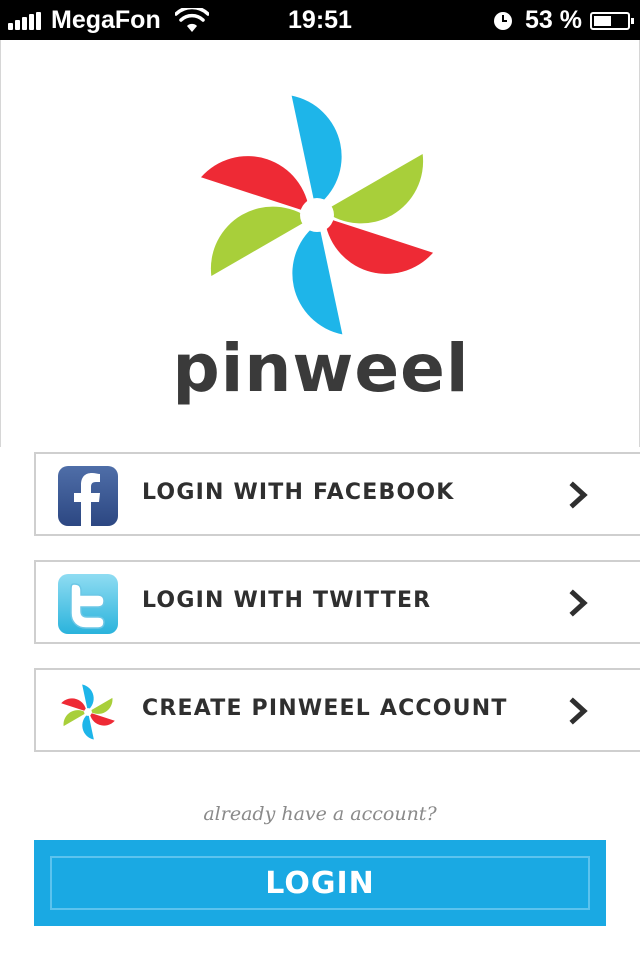 The image size is (640, 960). I want to click on status-bar: MegaFon 19:51 53 %, so click(320, 20).